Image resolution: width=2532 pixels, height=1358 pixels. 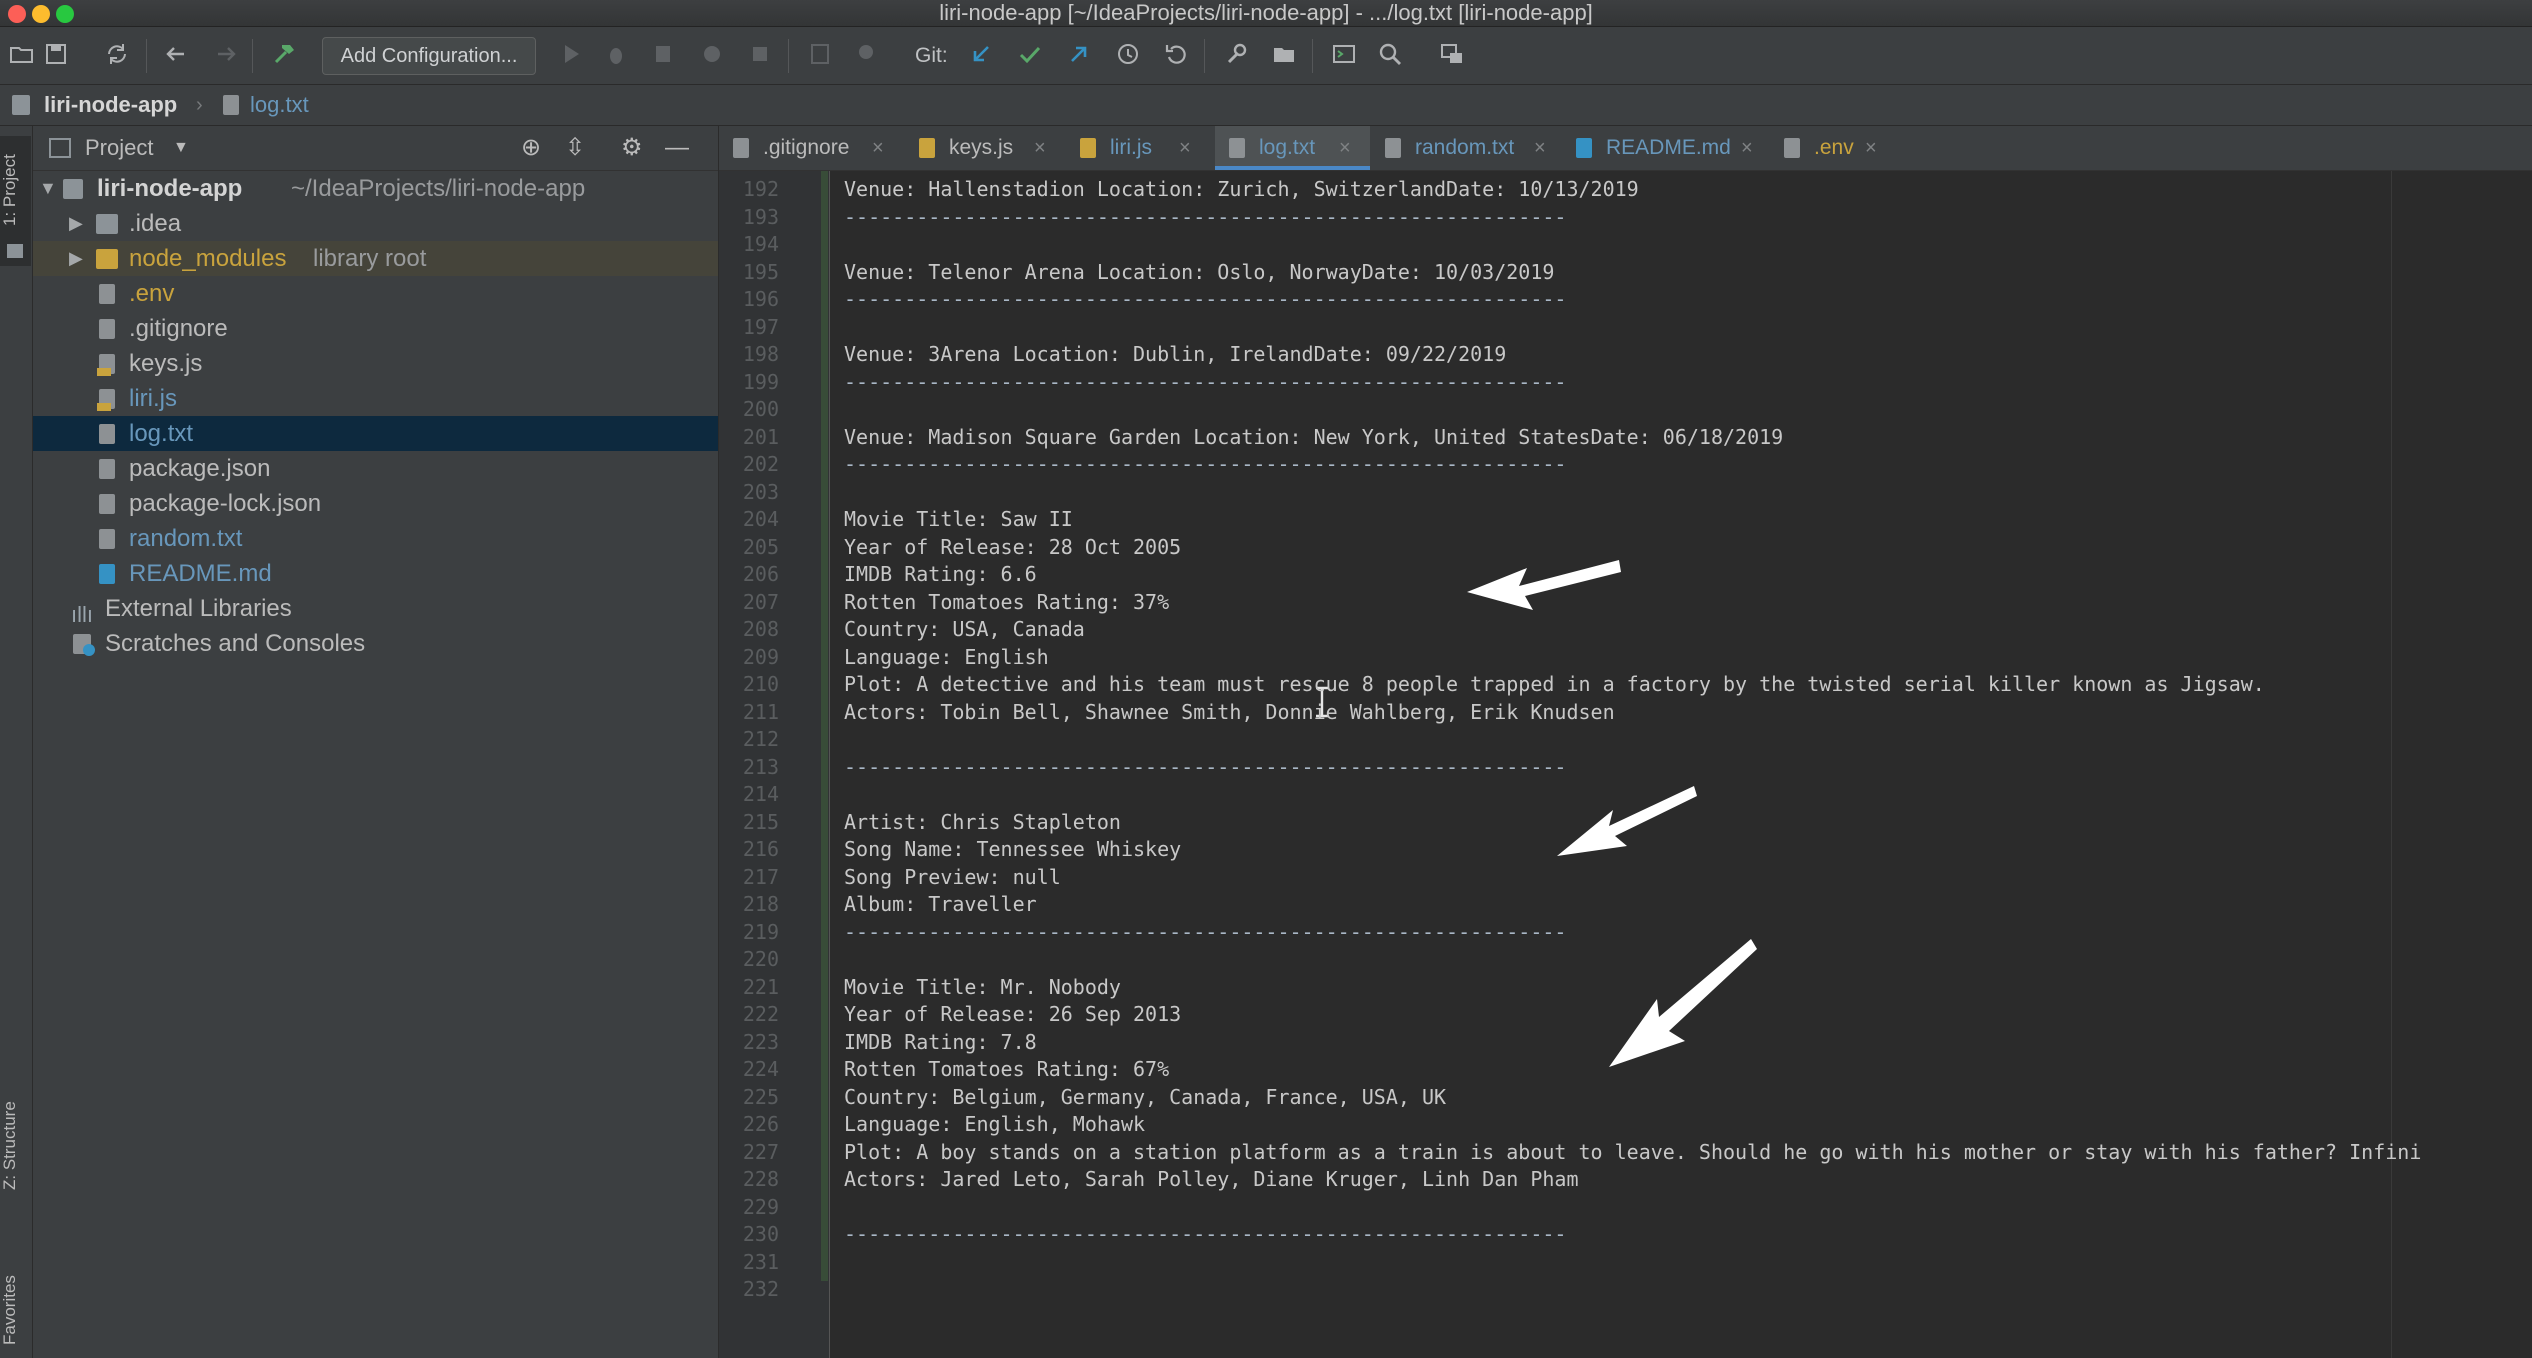 What do you see at coordinates (117, 56) in the screenshot?
I see `sync-icon` at bounding box center [117, 56].